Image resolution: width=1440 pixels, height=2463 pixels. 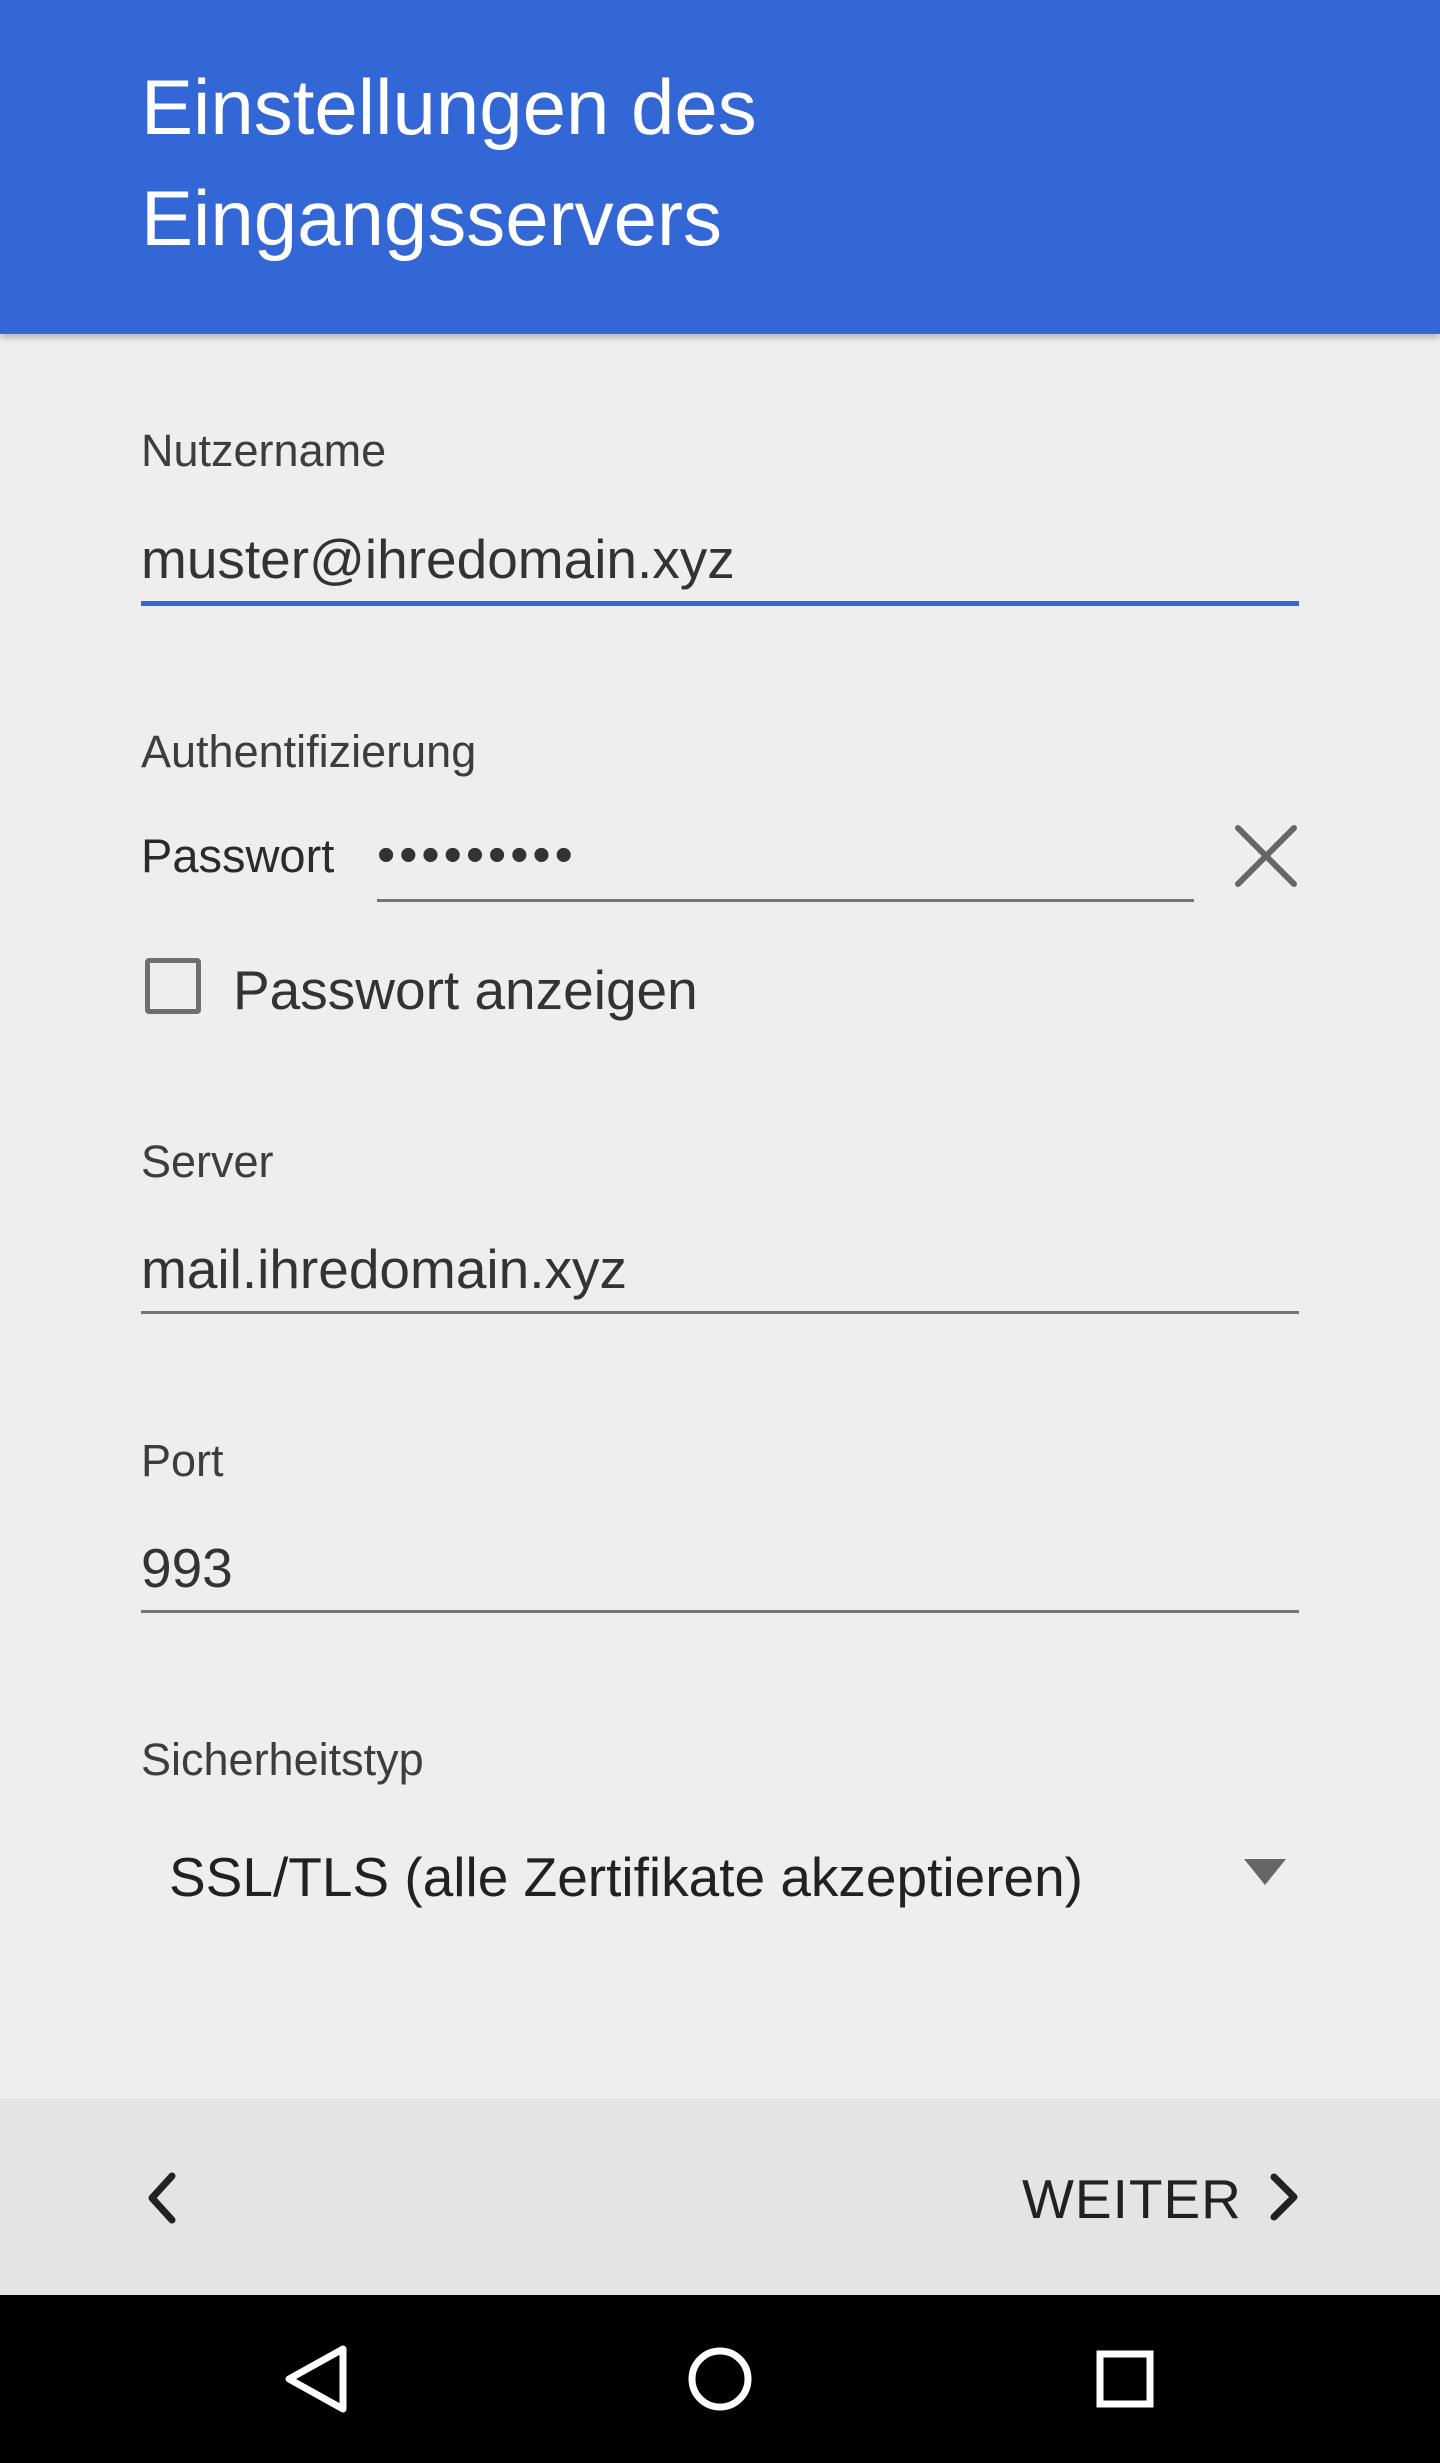 I want to click on bottom-action-bar: WEITER, so click(x=720, y=2196).